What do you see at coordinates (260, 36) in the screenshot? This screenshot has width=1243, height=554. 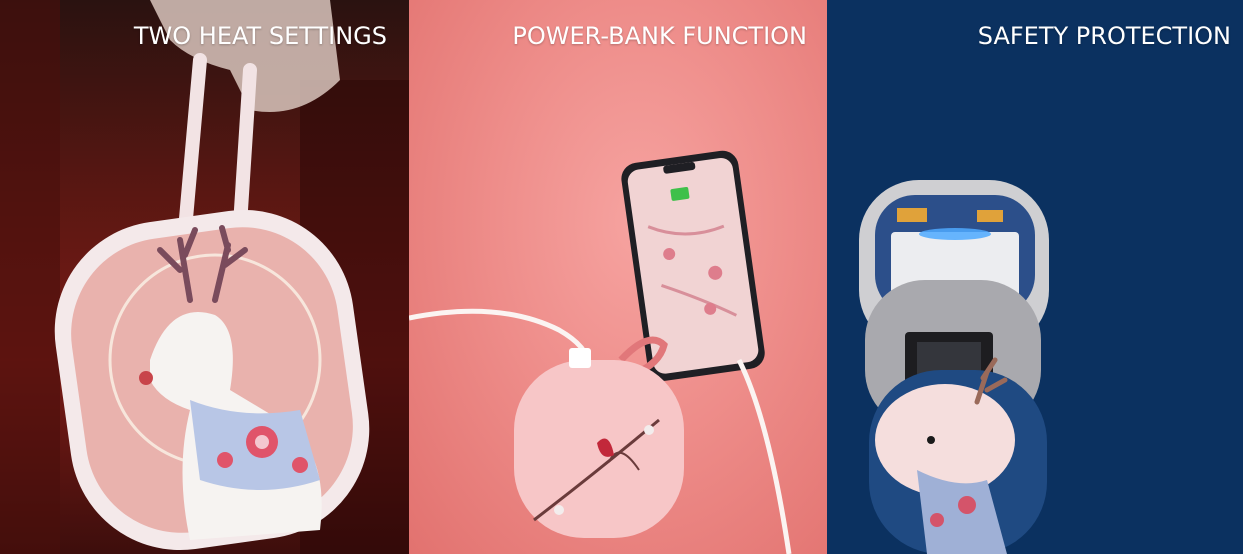 I see `caption-two-heat-settings: TWO HEAT SETTINGS` at bounding box center [260, 36].